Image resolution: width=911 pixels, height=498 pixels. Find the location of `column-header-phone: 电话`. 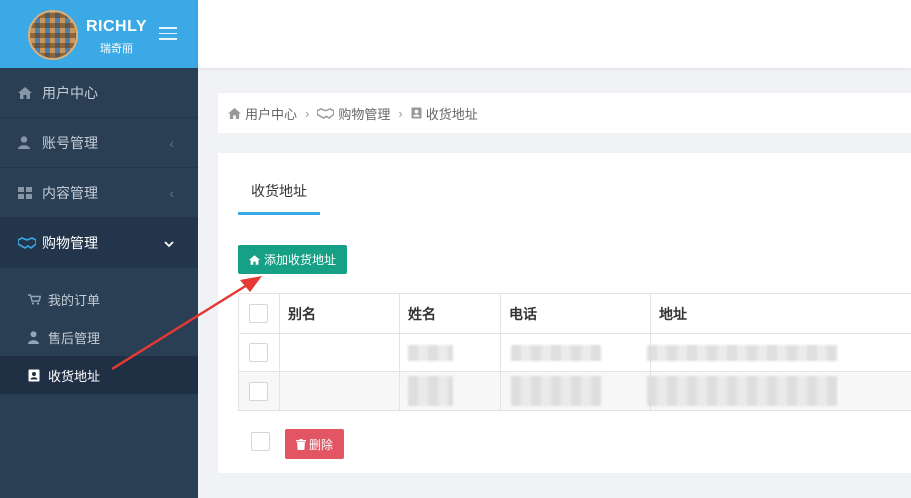

column-header-phone: 电话 is located at coordinates (576, 313).